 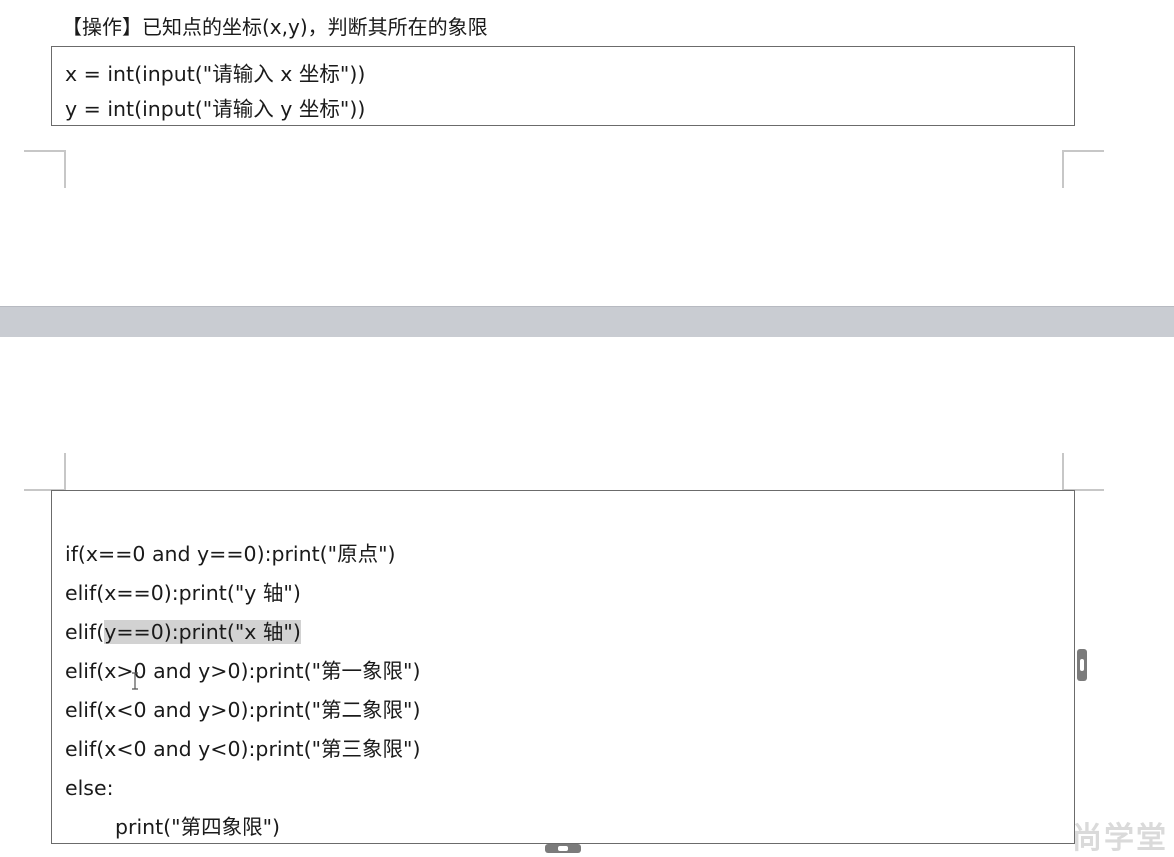 What do you see at coordinates (202, 632) in the screenshot?
I see `text-selection-highlight: y==0):print("x 轴")` at bounding box center [202, 632].